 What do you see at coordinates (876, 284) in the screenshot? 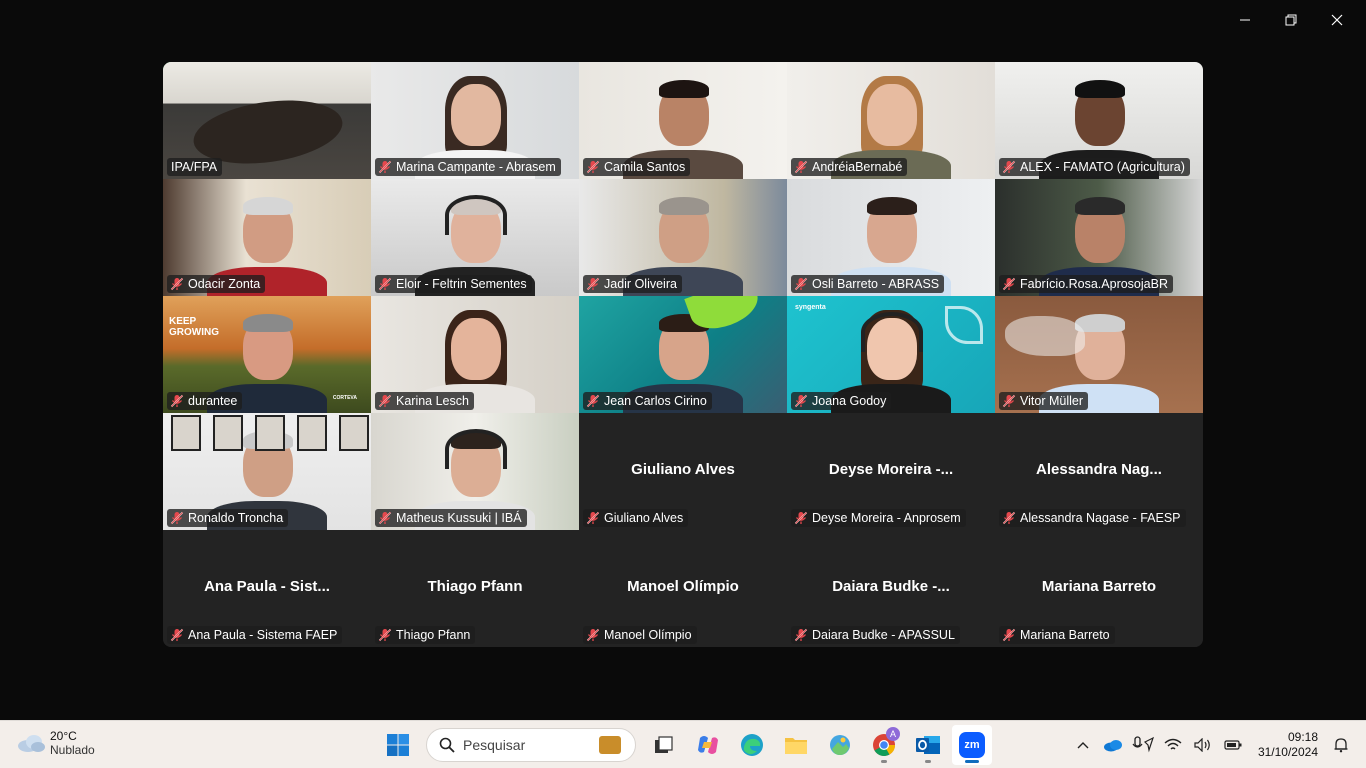
I see `participant-name: Osli Barreto - ABRASS` at bounding box center [876, 284].